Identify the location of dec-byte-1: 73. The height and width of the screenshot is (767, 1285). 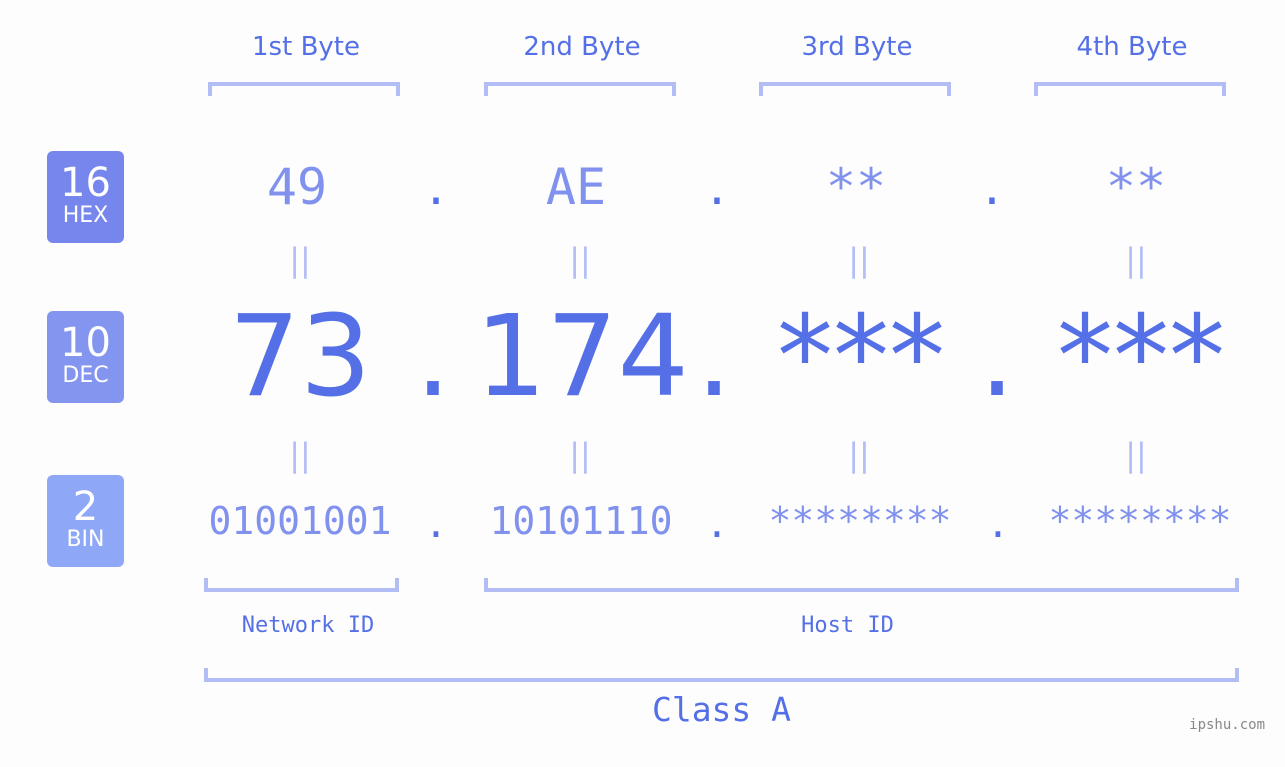
(300, 357).